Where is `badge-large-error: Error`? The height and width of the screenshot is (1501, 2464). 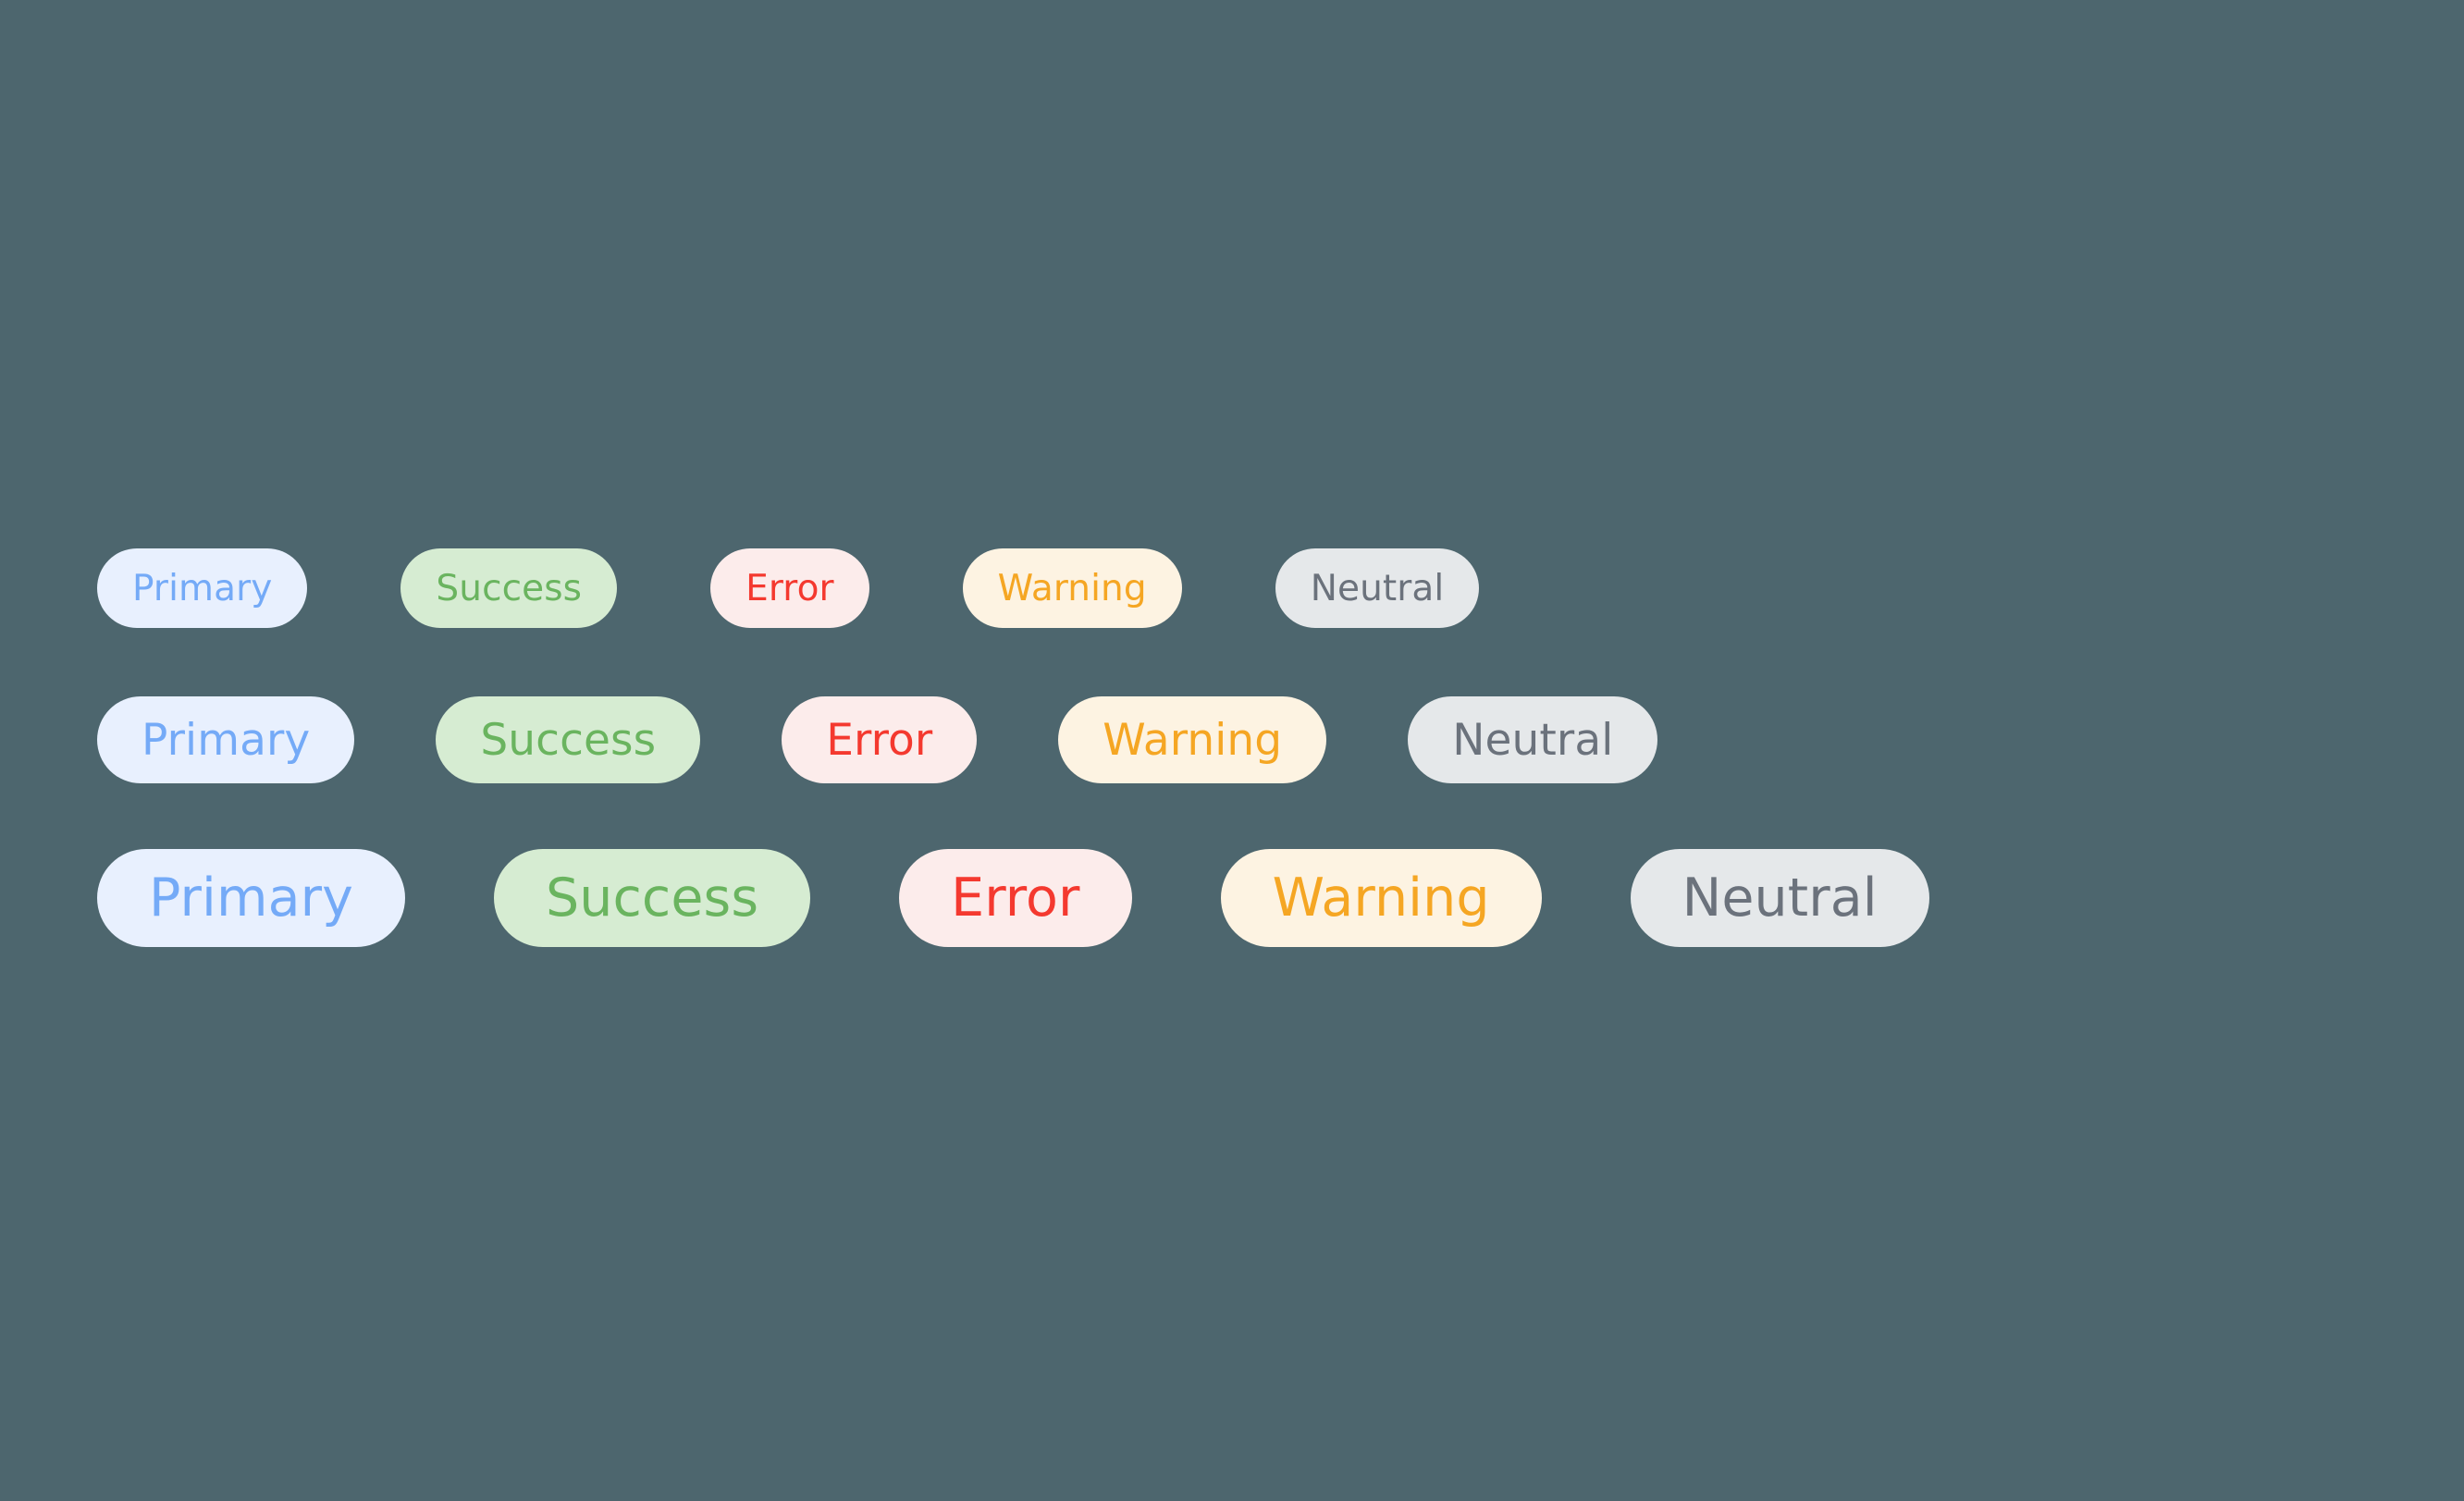
badge-large-error: Error is located at coordinates (1016, 898).